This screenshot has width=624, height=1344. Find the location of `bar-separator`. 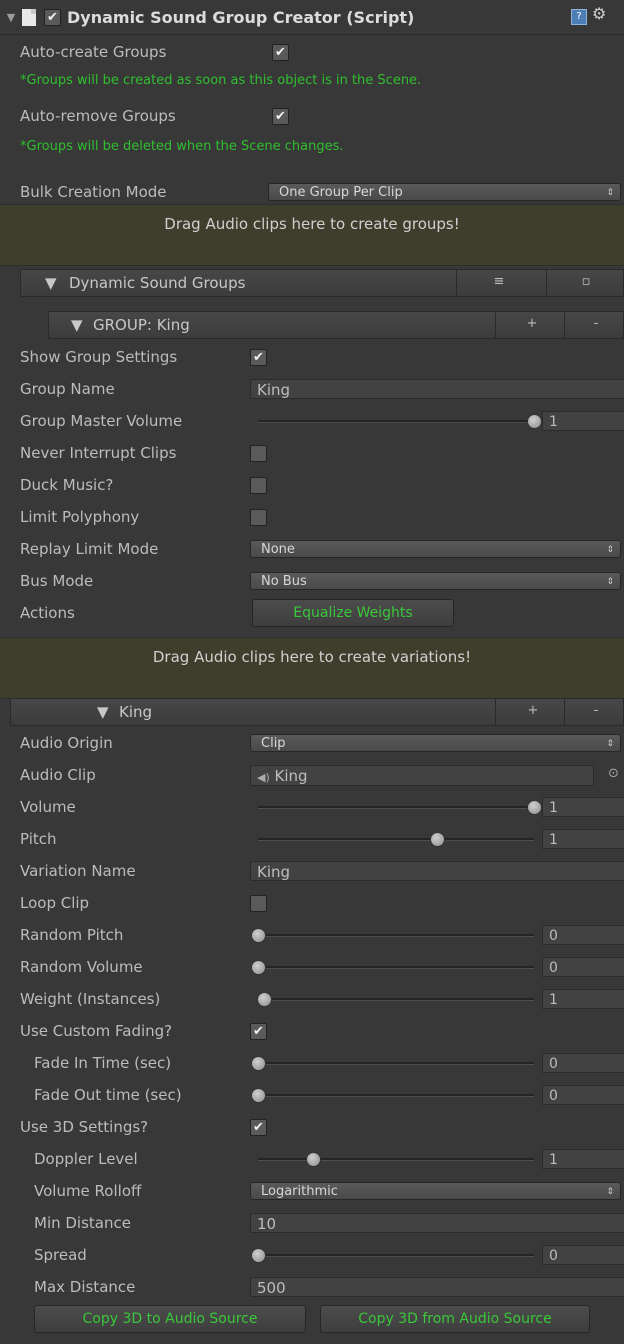

bar-separator is located at coordinates (495, 325).